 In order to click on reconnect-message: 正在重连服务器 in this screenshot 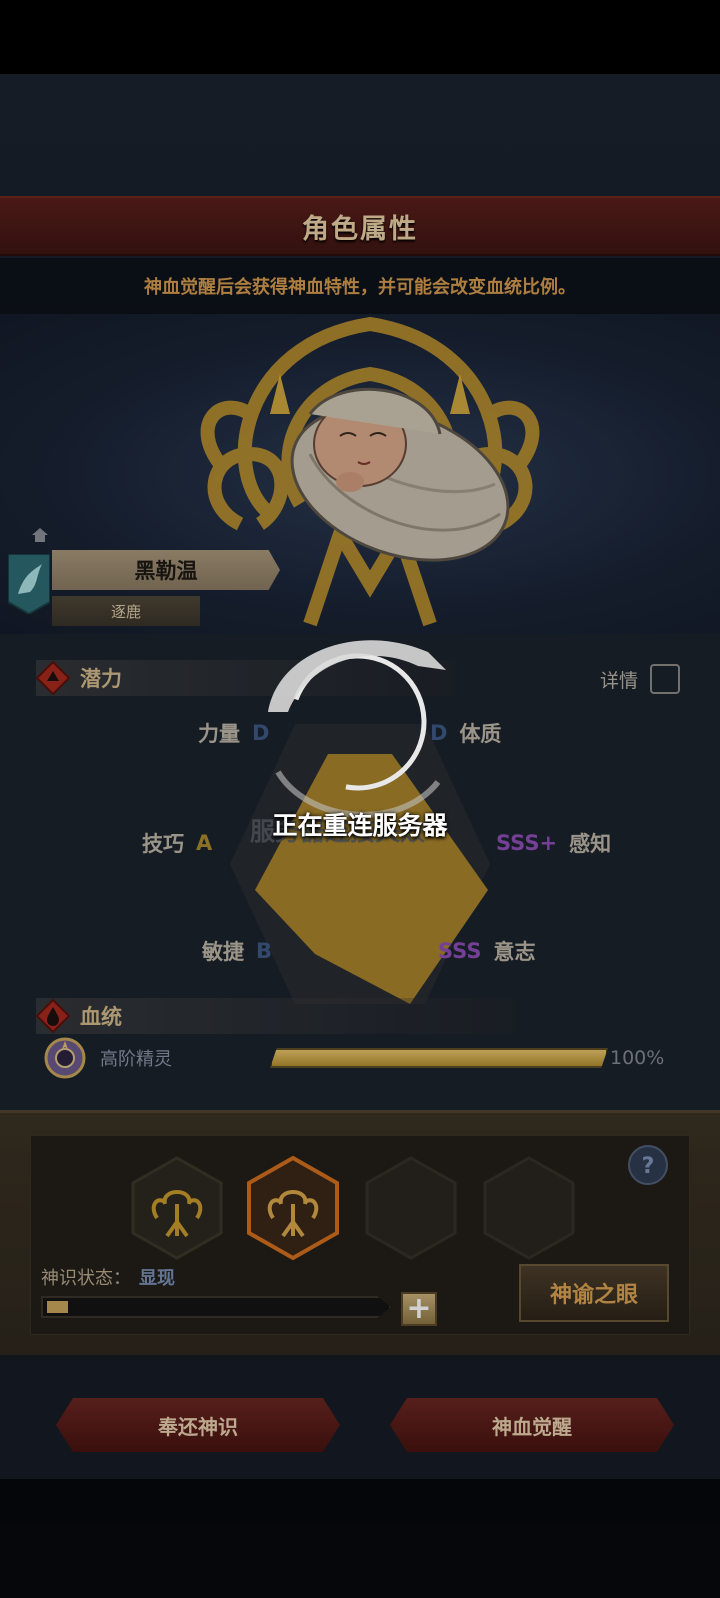, I will do `click(360, 825)`.